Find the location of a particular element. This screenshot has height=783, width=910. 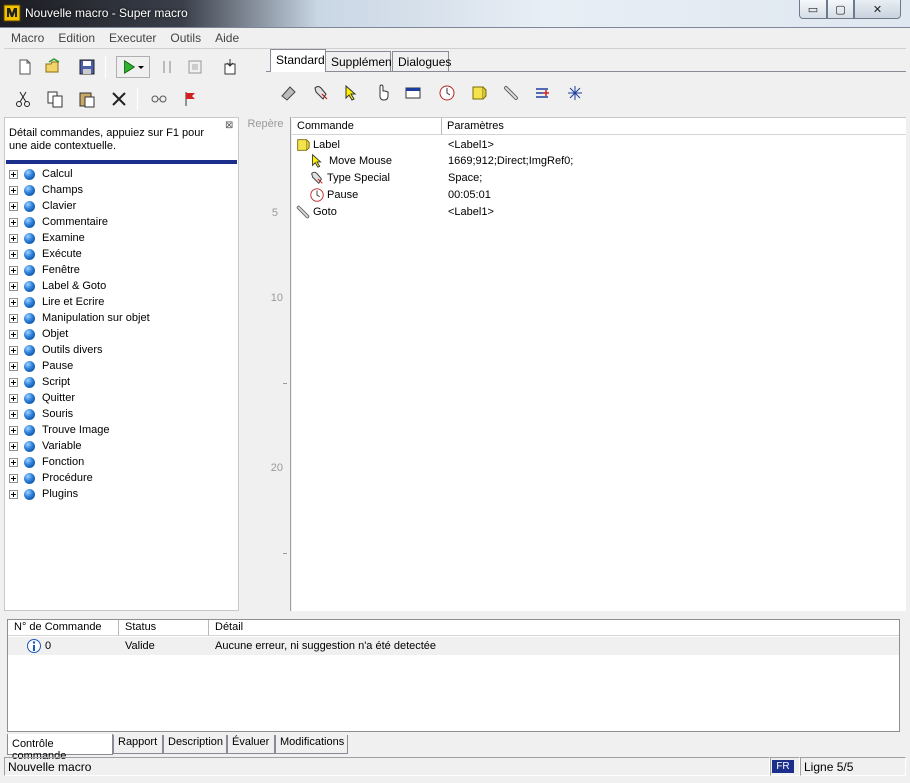

tree-item: Trouve Image is located at coordinates (121, 430).